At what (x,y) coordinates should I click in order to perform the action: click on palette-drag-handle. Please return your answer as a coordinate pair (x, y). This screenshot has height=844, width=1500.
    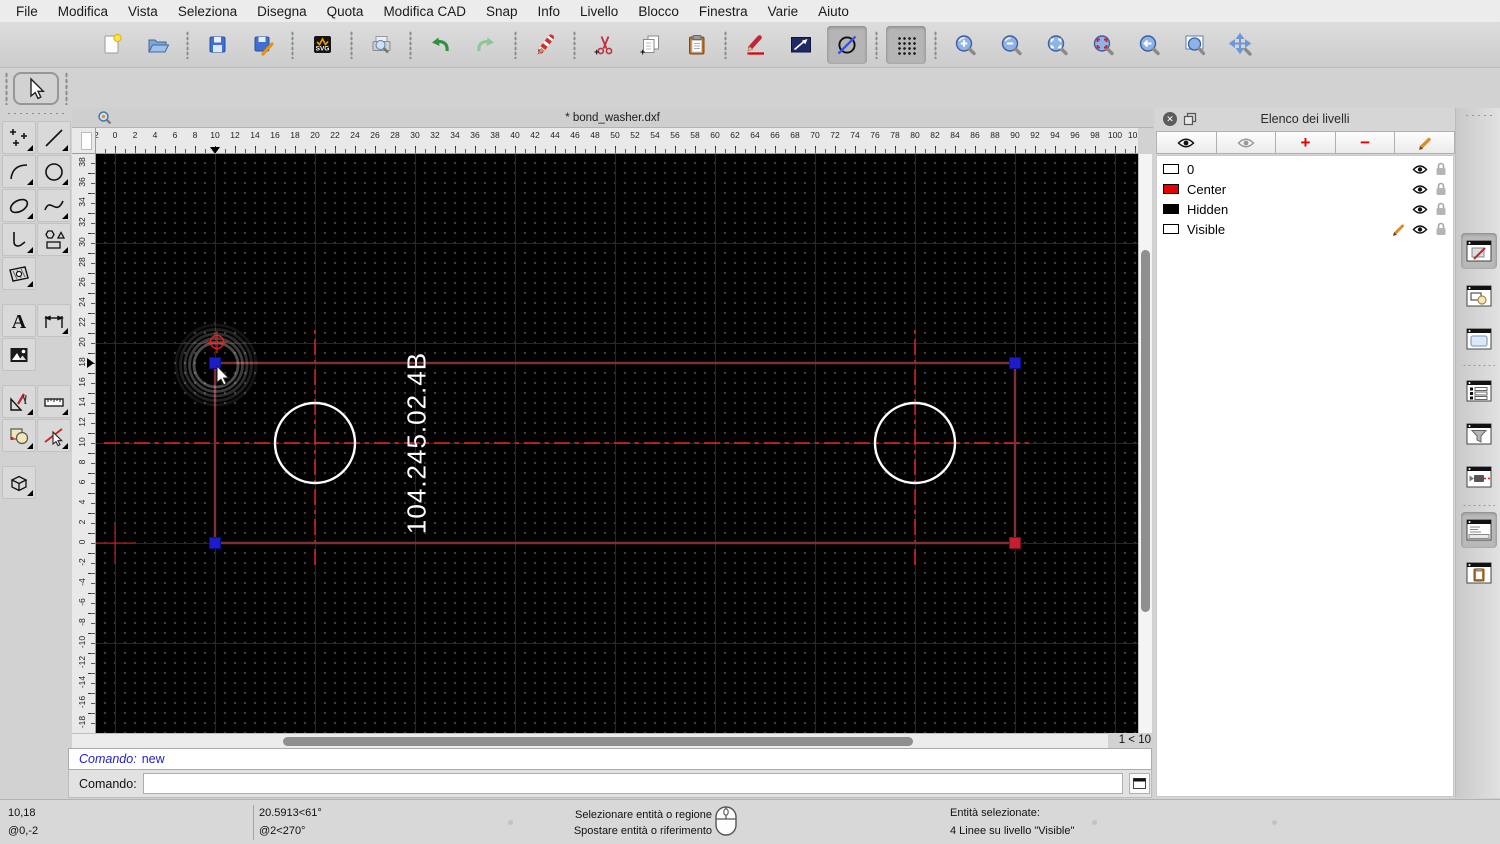
    Looking at the image, I should click on (36, 114).